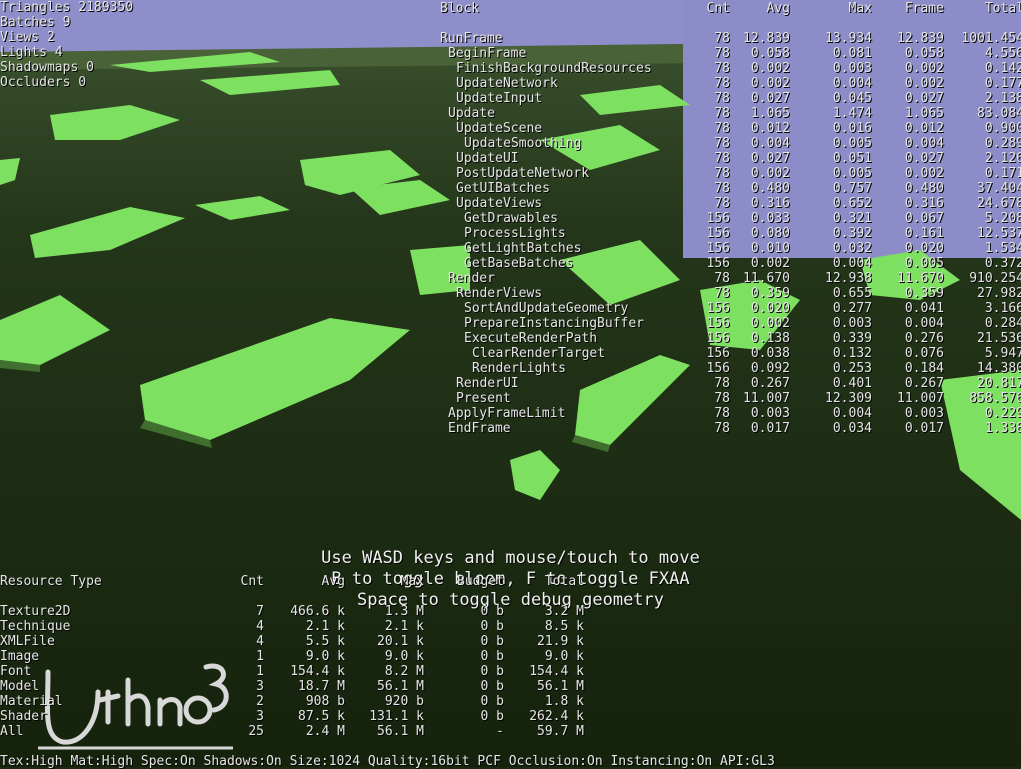  I want to click on profiler-max: 0.032, so click(852, 248).